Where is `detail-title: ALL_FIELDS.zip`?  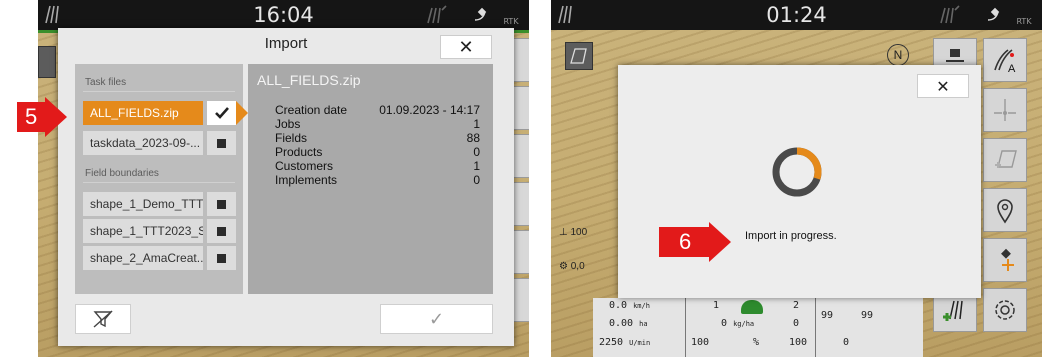
detail-title: ALL_FIELDS.zip is located at coordinates (309, 80).